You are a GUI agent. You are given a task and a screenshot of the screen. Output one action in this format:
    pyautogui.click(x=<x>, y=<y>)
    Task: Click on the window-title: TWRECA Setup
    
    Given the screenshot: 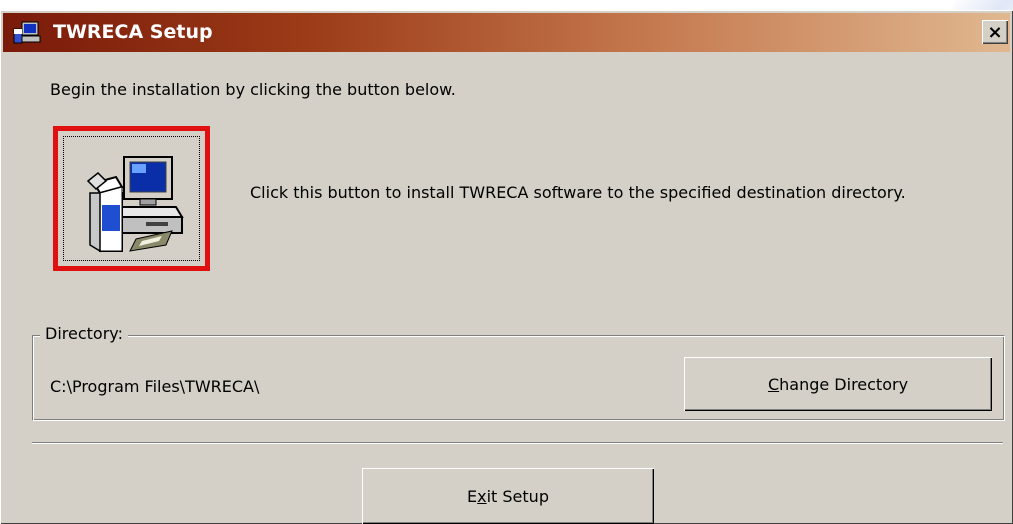 What is the action you would take?
    pyautogui.click(x=133, y=32)
    